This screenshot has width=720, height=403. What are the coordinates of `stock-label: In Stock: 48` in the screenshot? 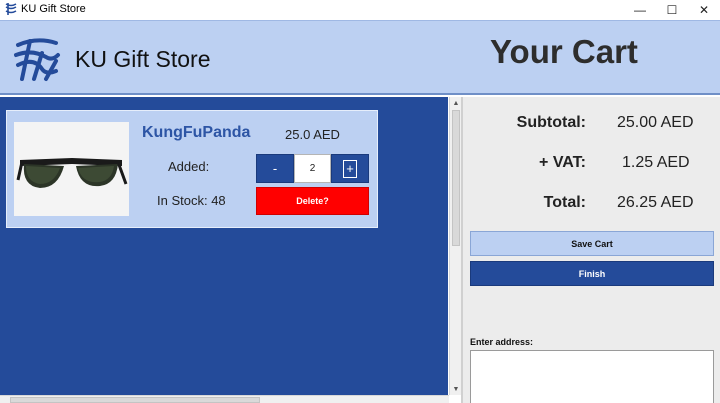 It's located at (191, 200).